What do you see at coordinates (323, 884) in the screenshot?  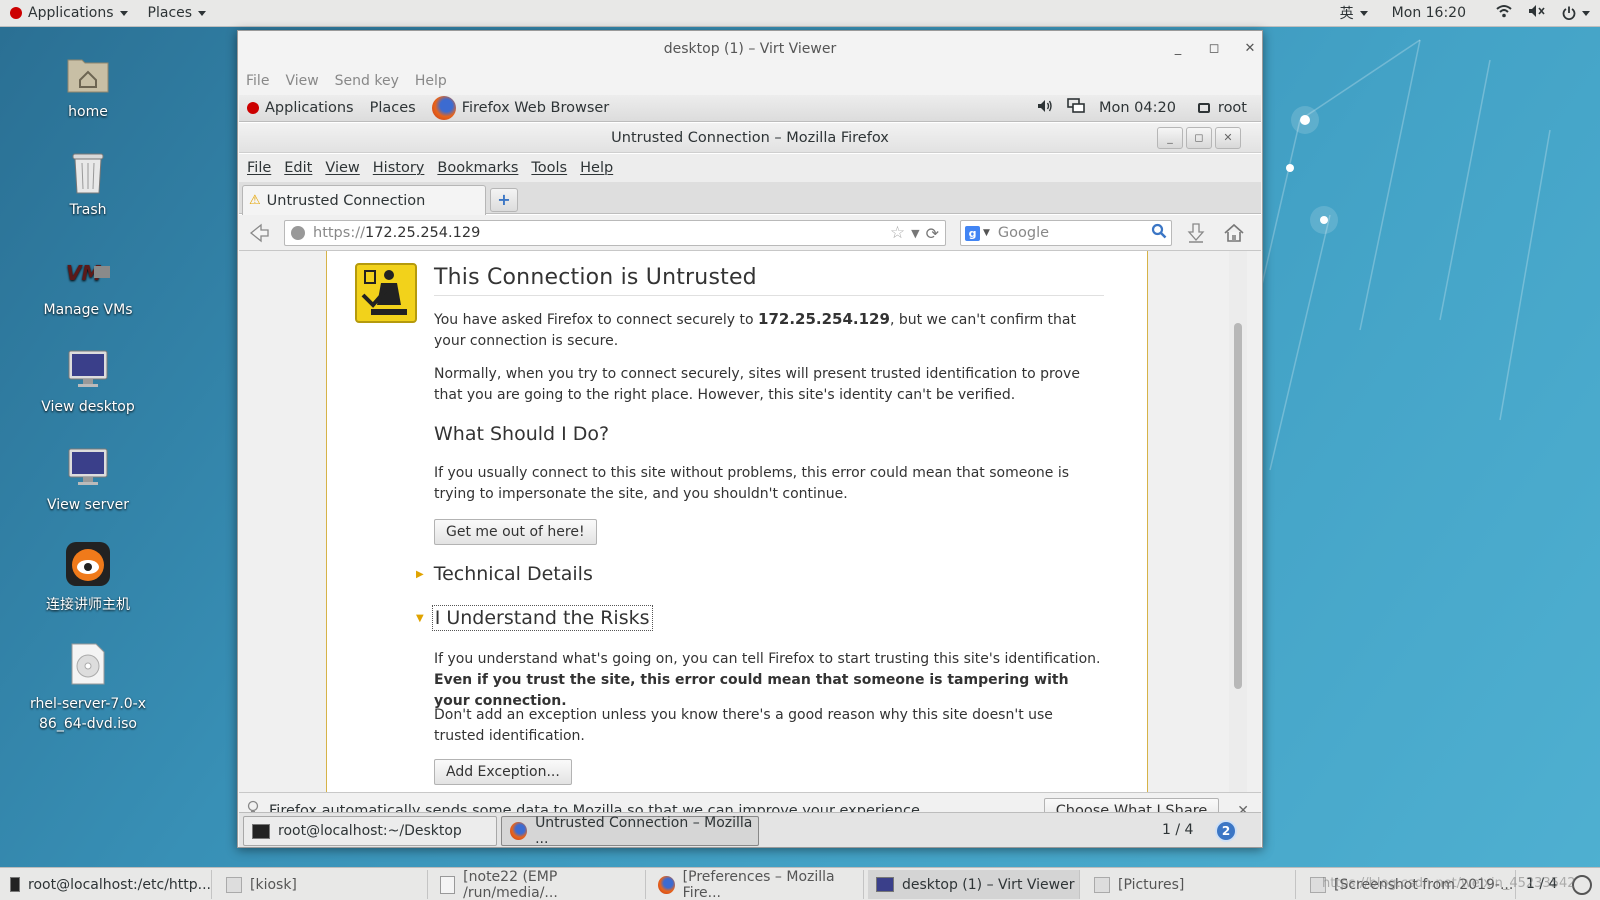 I see `host-task-kiosk: [kiosk]` at bounding box center [323, 884].